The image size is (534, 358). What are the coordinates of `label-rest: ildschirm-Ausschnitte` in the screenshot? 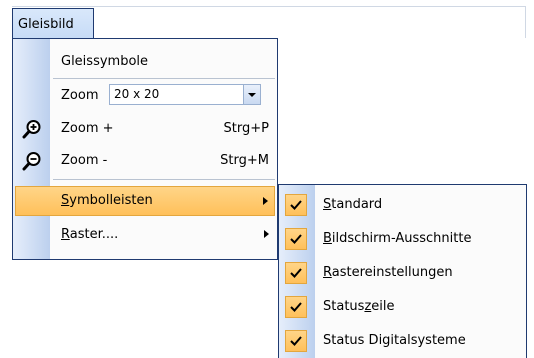 It's located at (401, 238).